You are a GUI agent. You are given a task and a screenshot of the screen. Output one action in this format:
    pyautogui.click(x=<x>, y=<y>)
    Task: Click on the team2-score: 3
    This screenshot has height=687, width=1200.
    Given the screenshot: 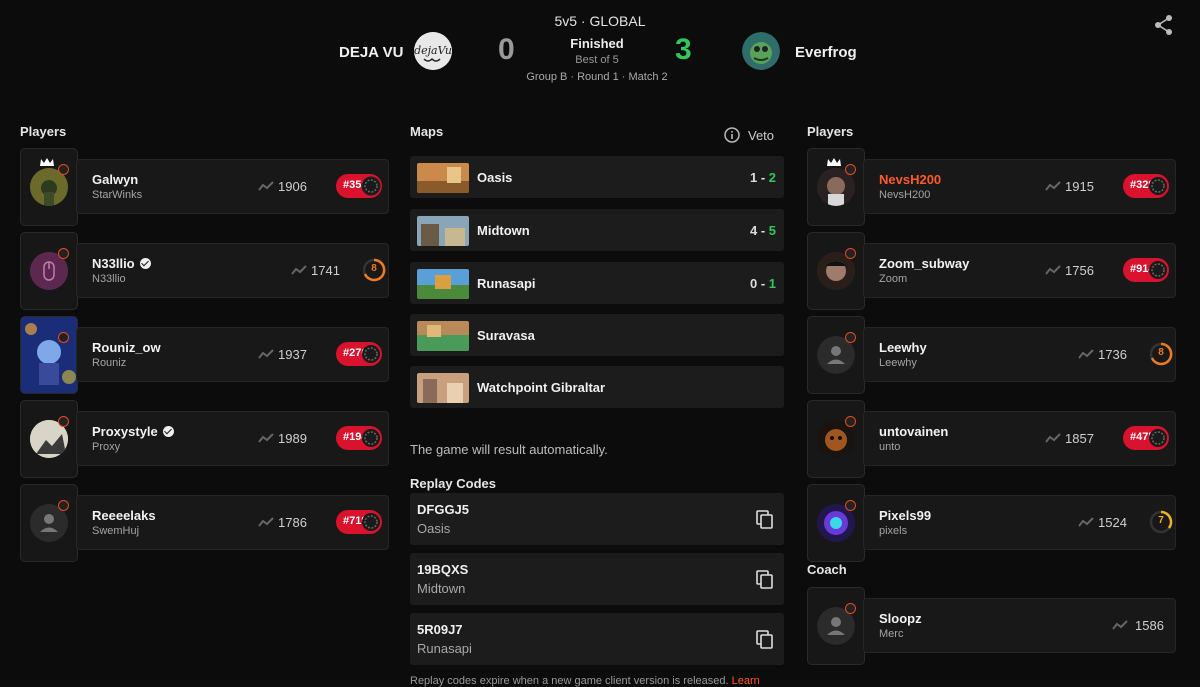 What is the action you would take?
    pyautogui.click(x=683, y=49)
    